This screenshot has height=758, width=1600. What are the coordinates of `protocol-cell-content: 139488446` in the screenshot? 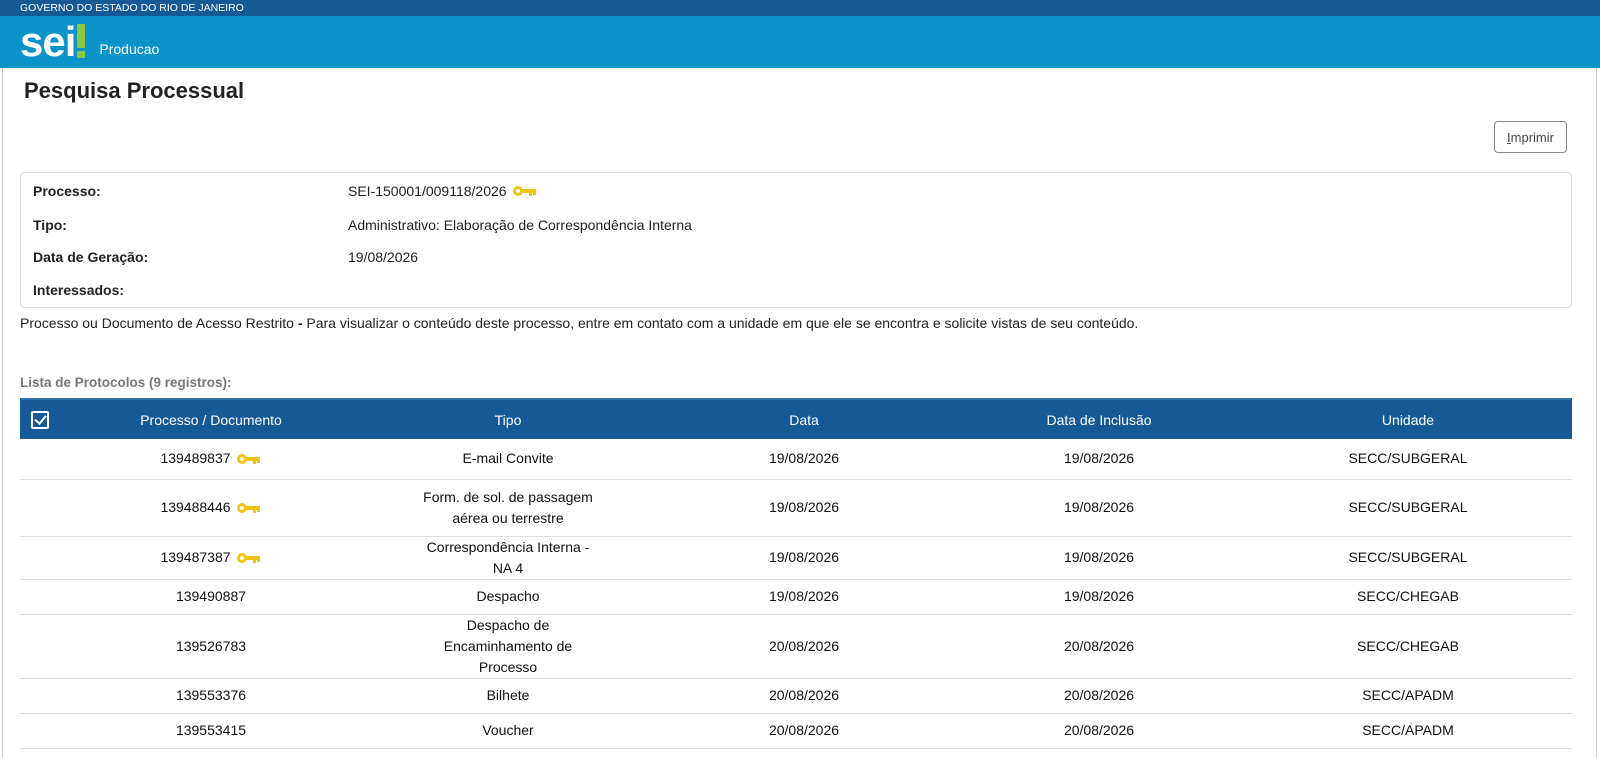 It's located at (210, 507).